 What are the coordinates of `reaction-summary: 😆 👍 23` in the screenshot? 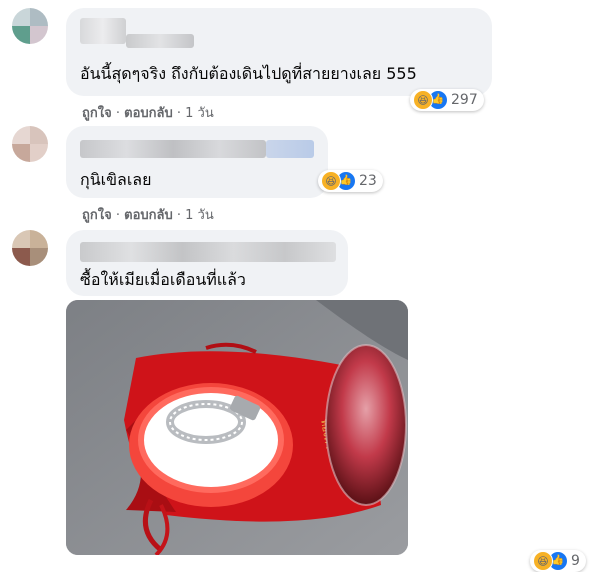 It's located at (350, 181).